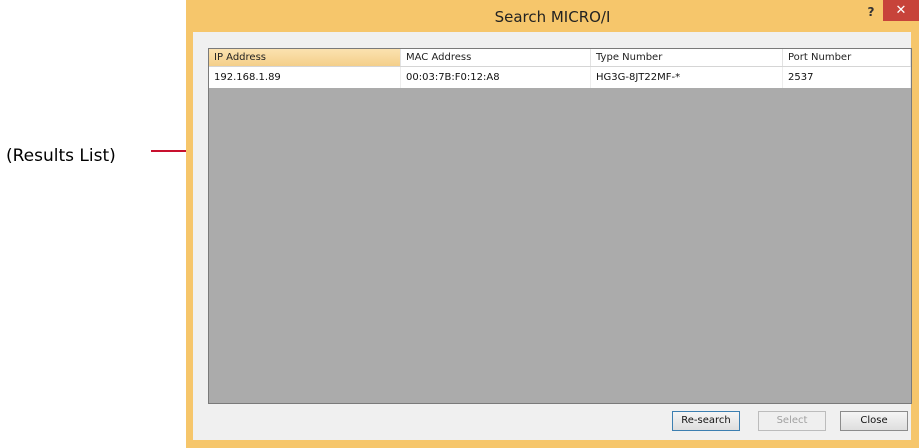 The image size is (919, 448). I want to click on select-button: Select, so click(792, 421).